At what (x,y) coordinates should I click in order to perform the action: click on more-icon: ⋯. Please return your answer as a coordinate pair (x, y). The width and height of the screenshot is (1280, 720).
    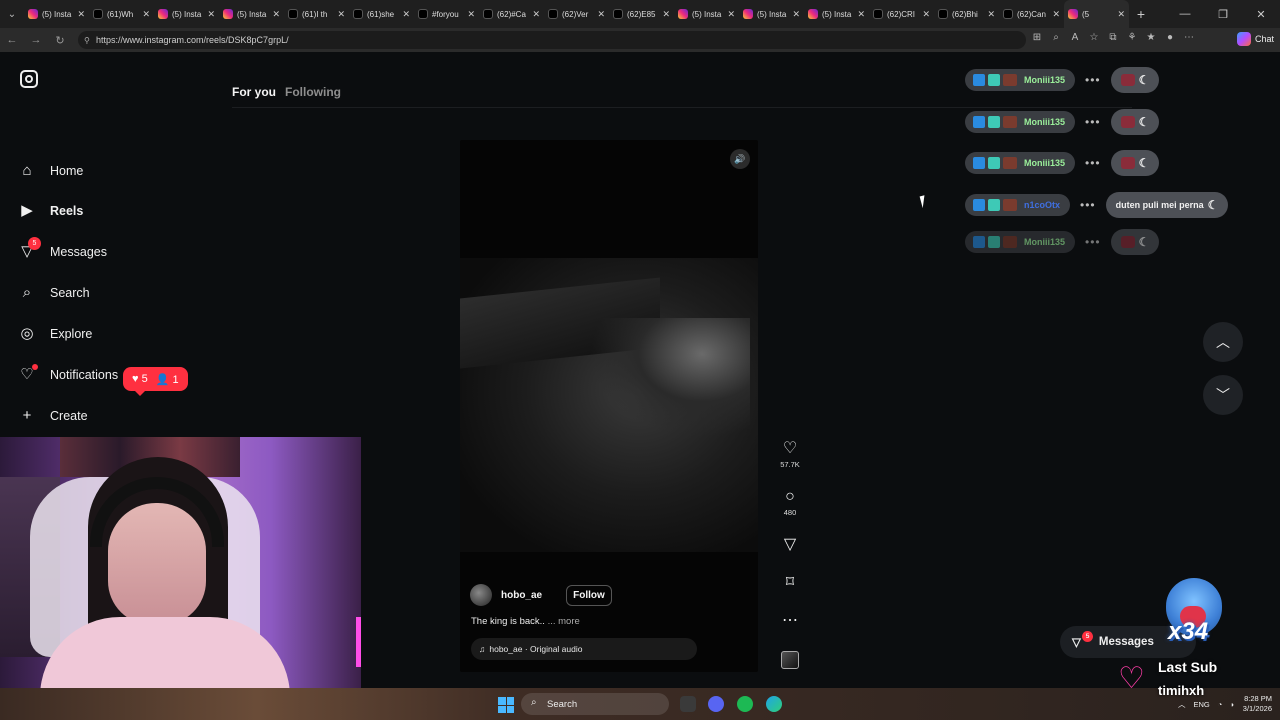
    Looking at the image, I should click on (790, 621).